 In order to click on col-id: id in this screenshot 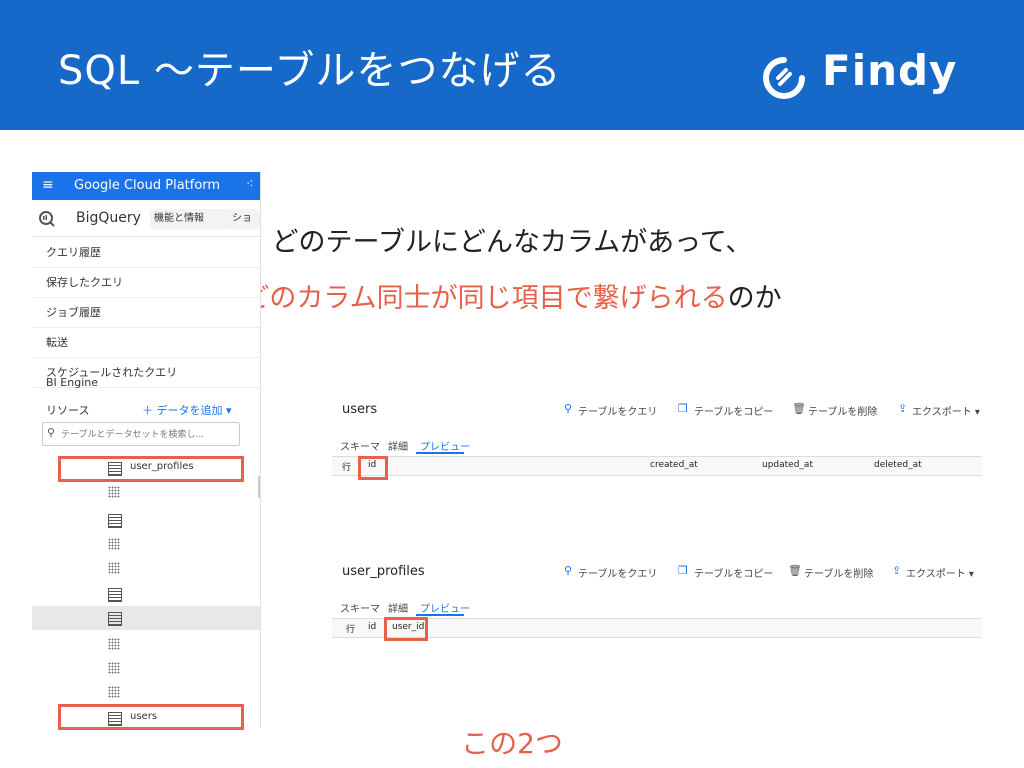, I will do `click(372, 627)`.